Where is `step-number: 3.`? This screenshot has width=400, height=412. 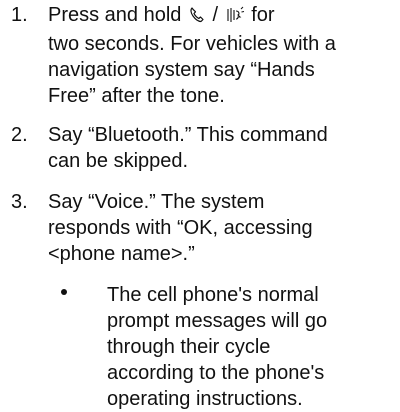
step-number: 3. is located at coordinates (19, 202).